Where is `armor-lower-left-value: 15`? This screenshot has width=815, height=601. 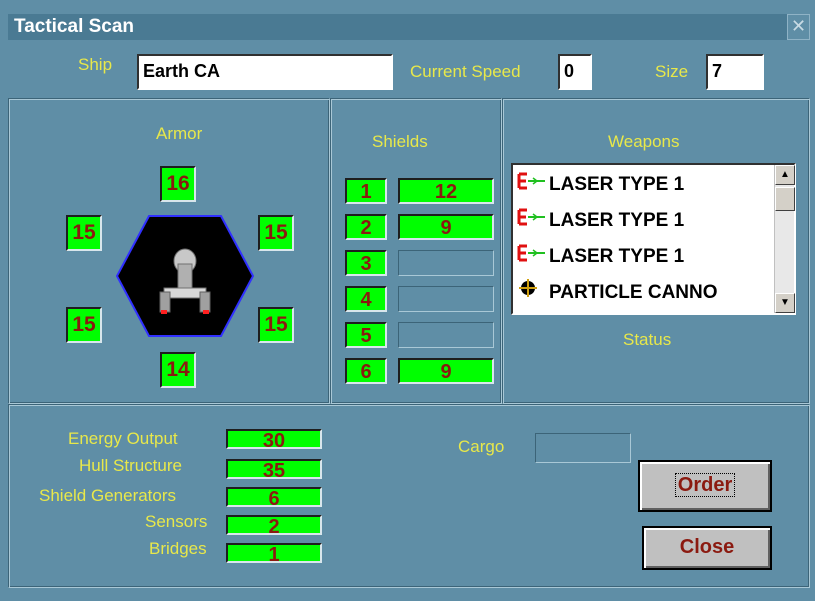
armor-lower-left-value: 15 is located at coordinates (84, 325).